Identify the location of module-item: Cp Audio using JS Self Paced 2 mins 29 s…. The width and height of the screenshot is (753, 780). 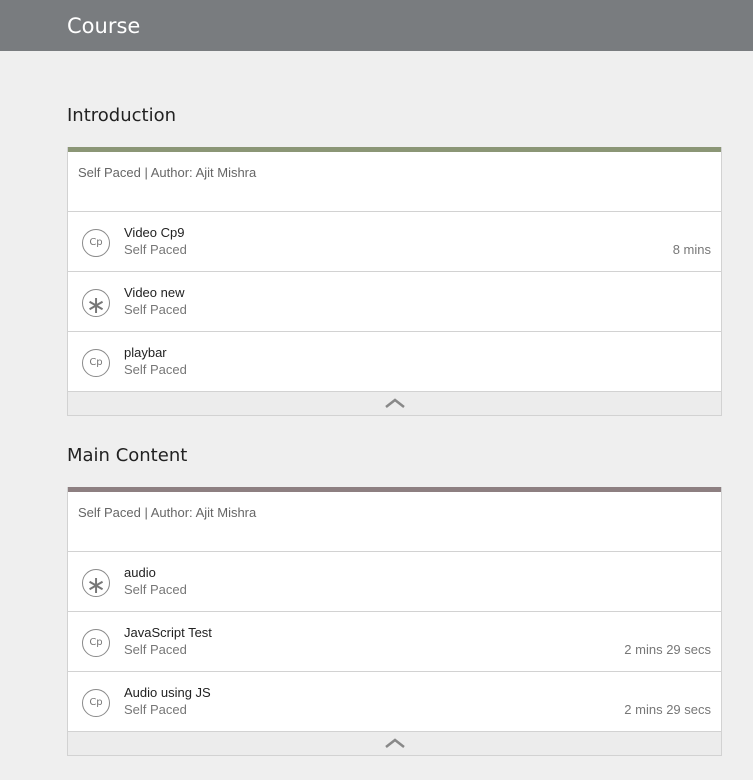
(394, 702).